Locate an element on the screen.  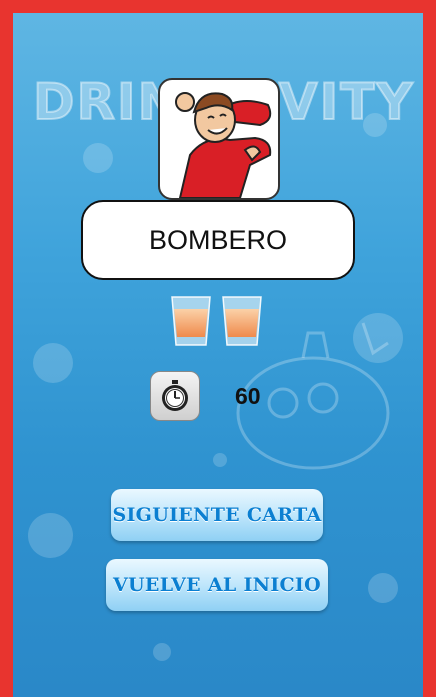
back-to-home-button: VUELVE AL INICIO is located at coordinates (217, 585).